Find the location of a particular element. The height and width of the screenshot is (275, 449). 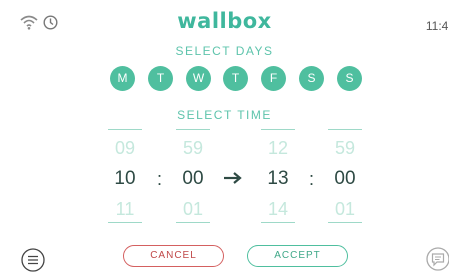

start-hour-prev: 09 is located at coordinates (125, 148).